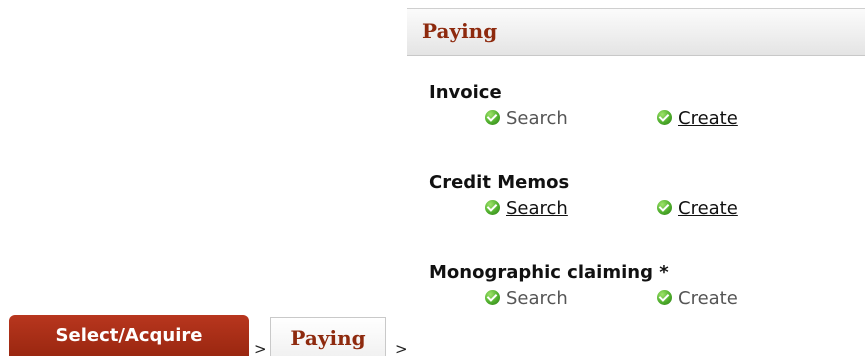 This screenshot has width=865, height=358. Describe the element at coordinates (708, 208) in the screenshot. I see `credit-memos-create-link: Create` at that location.